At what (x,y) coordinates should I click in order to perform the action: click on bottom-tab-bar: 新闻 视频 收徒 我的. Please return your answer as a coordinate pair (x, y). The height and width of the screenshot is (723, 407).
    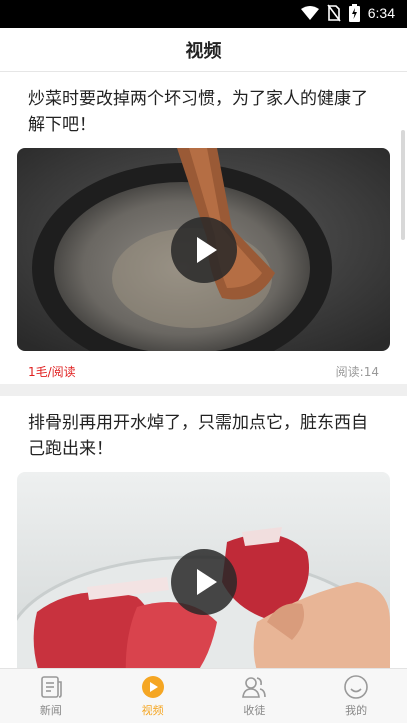
    Looking at the image, I should click on (203, 695).